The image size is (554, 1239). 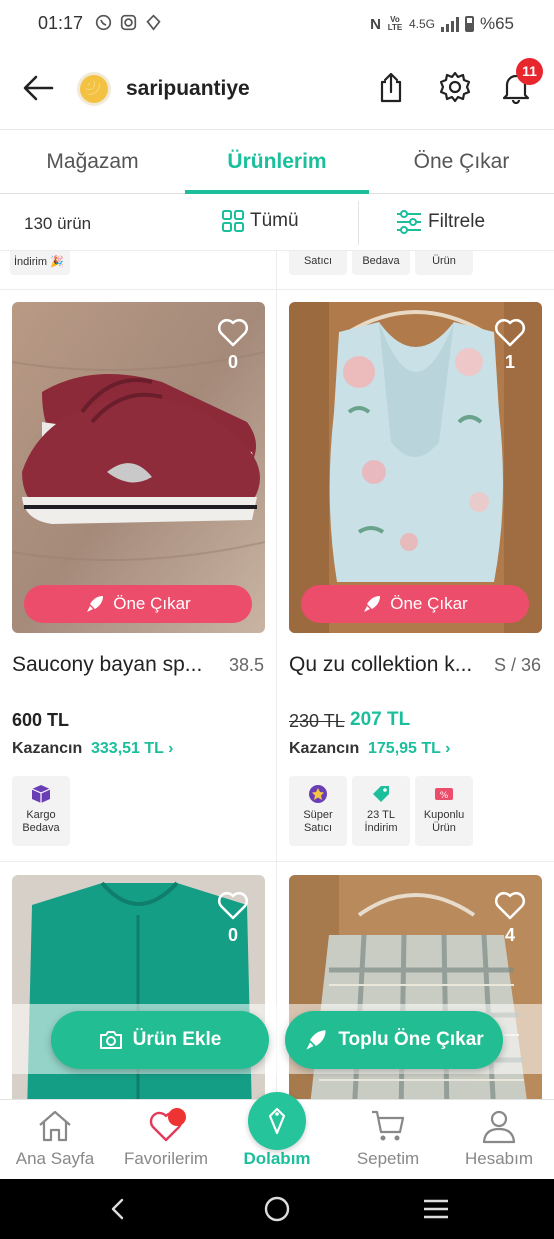 I want to click on notification-count-badge: 11, so click(x=529, y=71).